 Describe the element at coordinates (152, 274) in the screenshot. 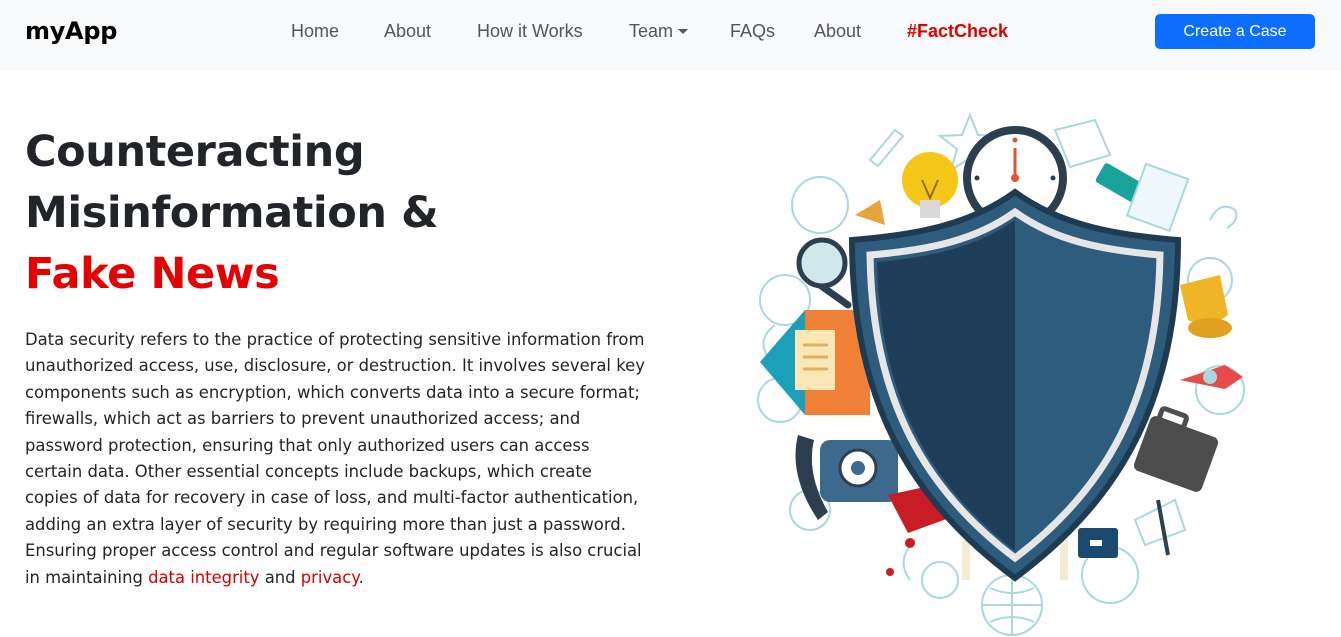

I see `hero-title-highlight: Fake News` at that location.